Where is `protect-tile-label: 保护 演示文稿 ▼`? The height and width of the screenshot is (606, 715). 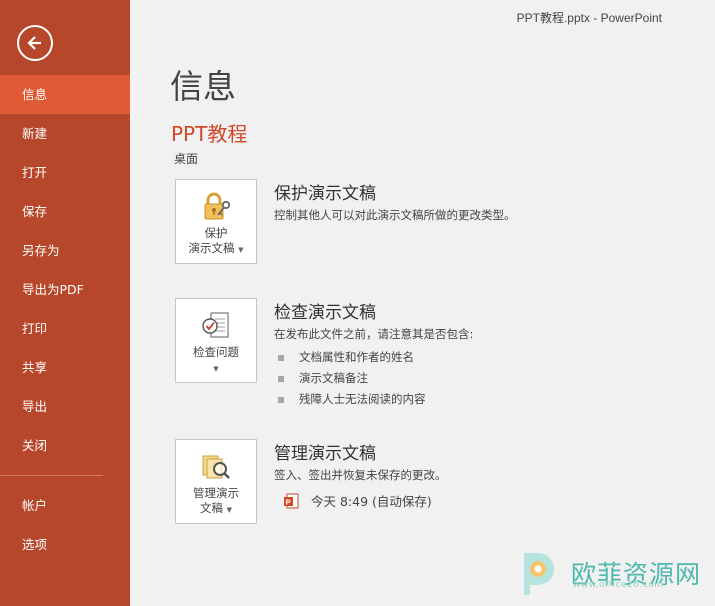
protect-tile-label: 保护 演示文稿 ▼ is located at coordinates (215, 242).